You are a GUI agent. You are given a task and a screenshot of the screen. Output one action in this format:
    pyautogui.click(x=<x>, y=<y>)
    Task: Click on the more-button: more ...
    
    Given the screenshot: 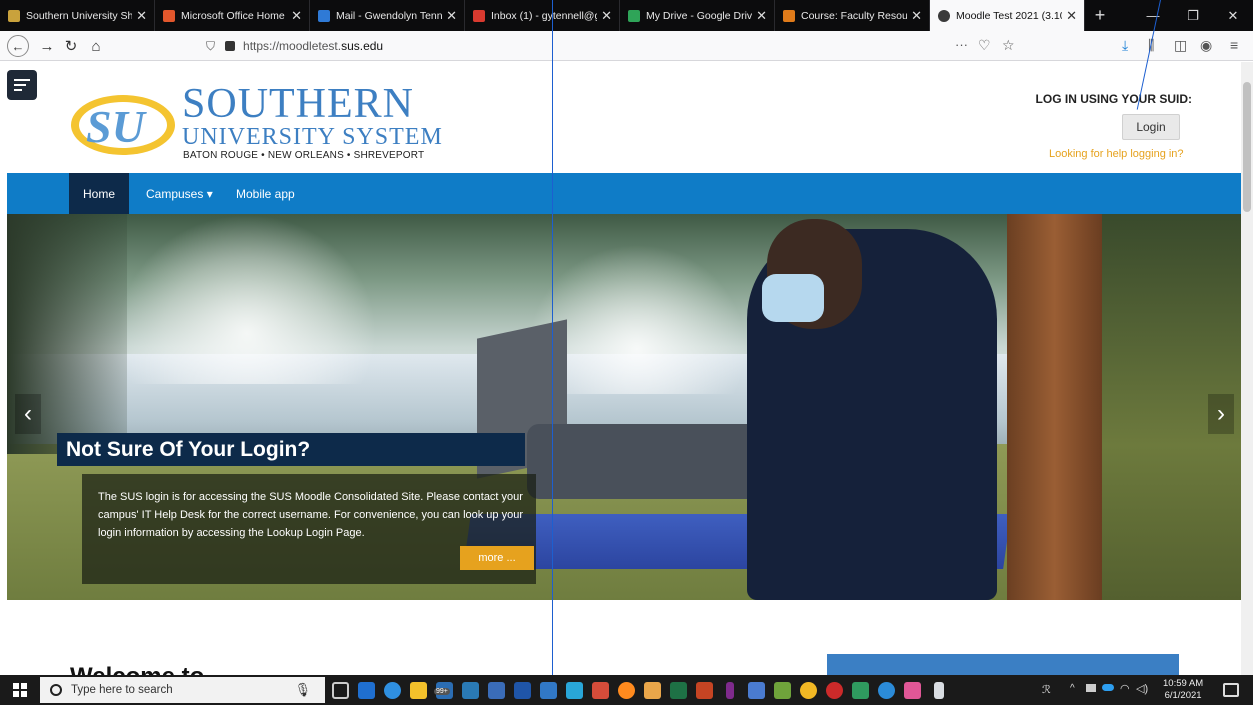 What is the action you would take?
    pyautogui.click(x=497, y=558)
    